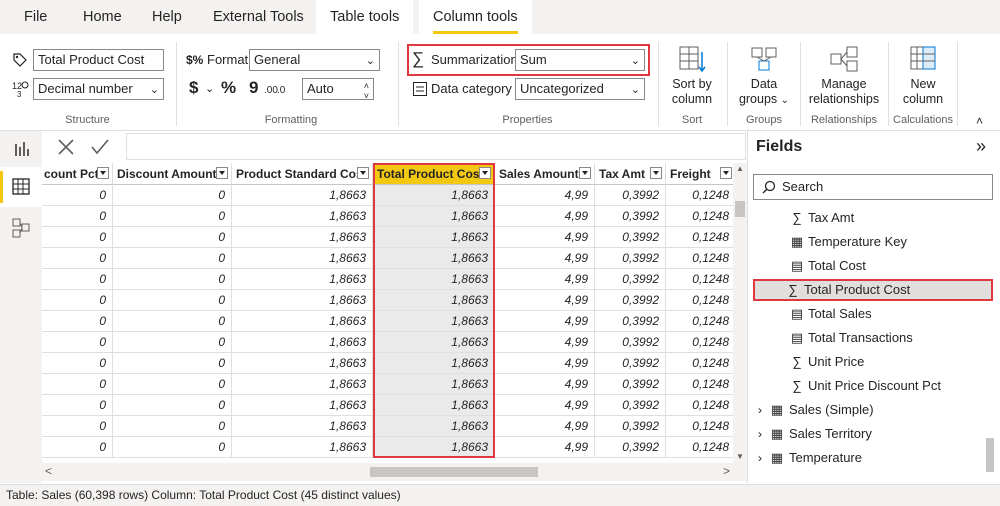 The width and height of the screenshot is (1000, 506). What do you see at coordinates (875, 434) in the screenshot?
I see `field-table-item: › ▦ Sales Territory` at bounding box center [875, 434].